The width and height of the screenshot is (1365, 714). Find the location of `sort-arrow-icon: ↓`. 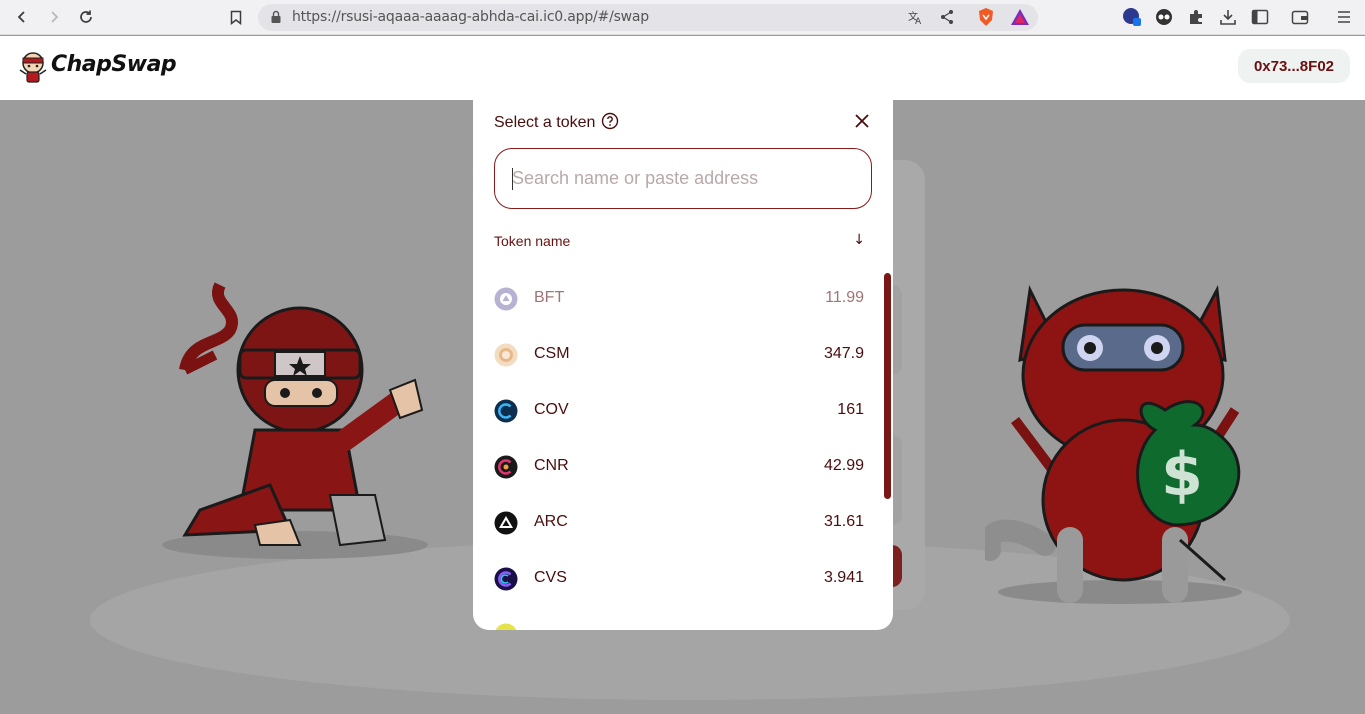

sort-arrow-icon: ↓ is located at coordinates (859, 240).